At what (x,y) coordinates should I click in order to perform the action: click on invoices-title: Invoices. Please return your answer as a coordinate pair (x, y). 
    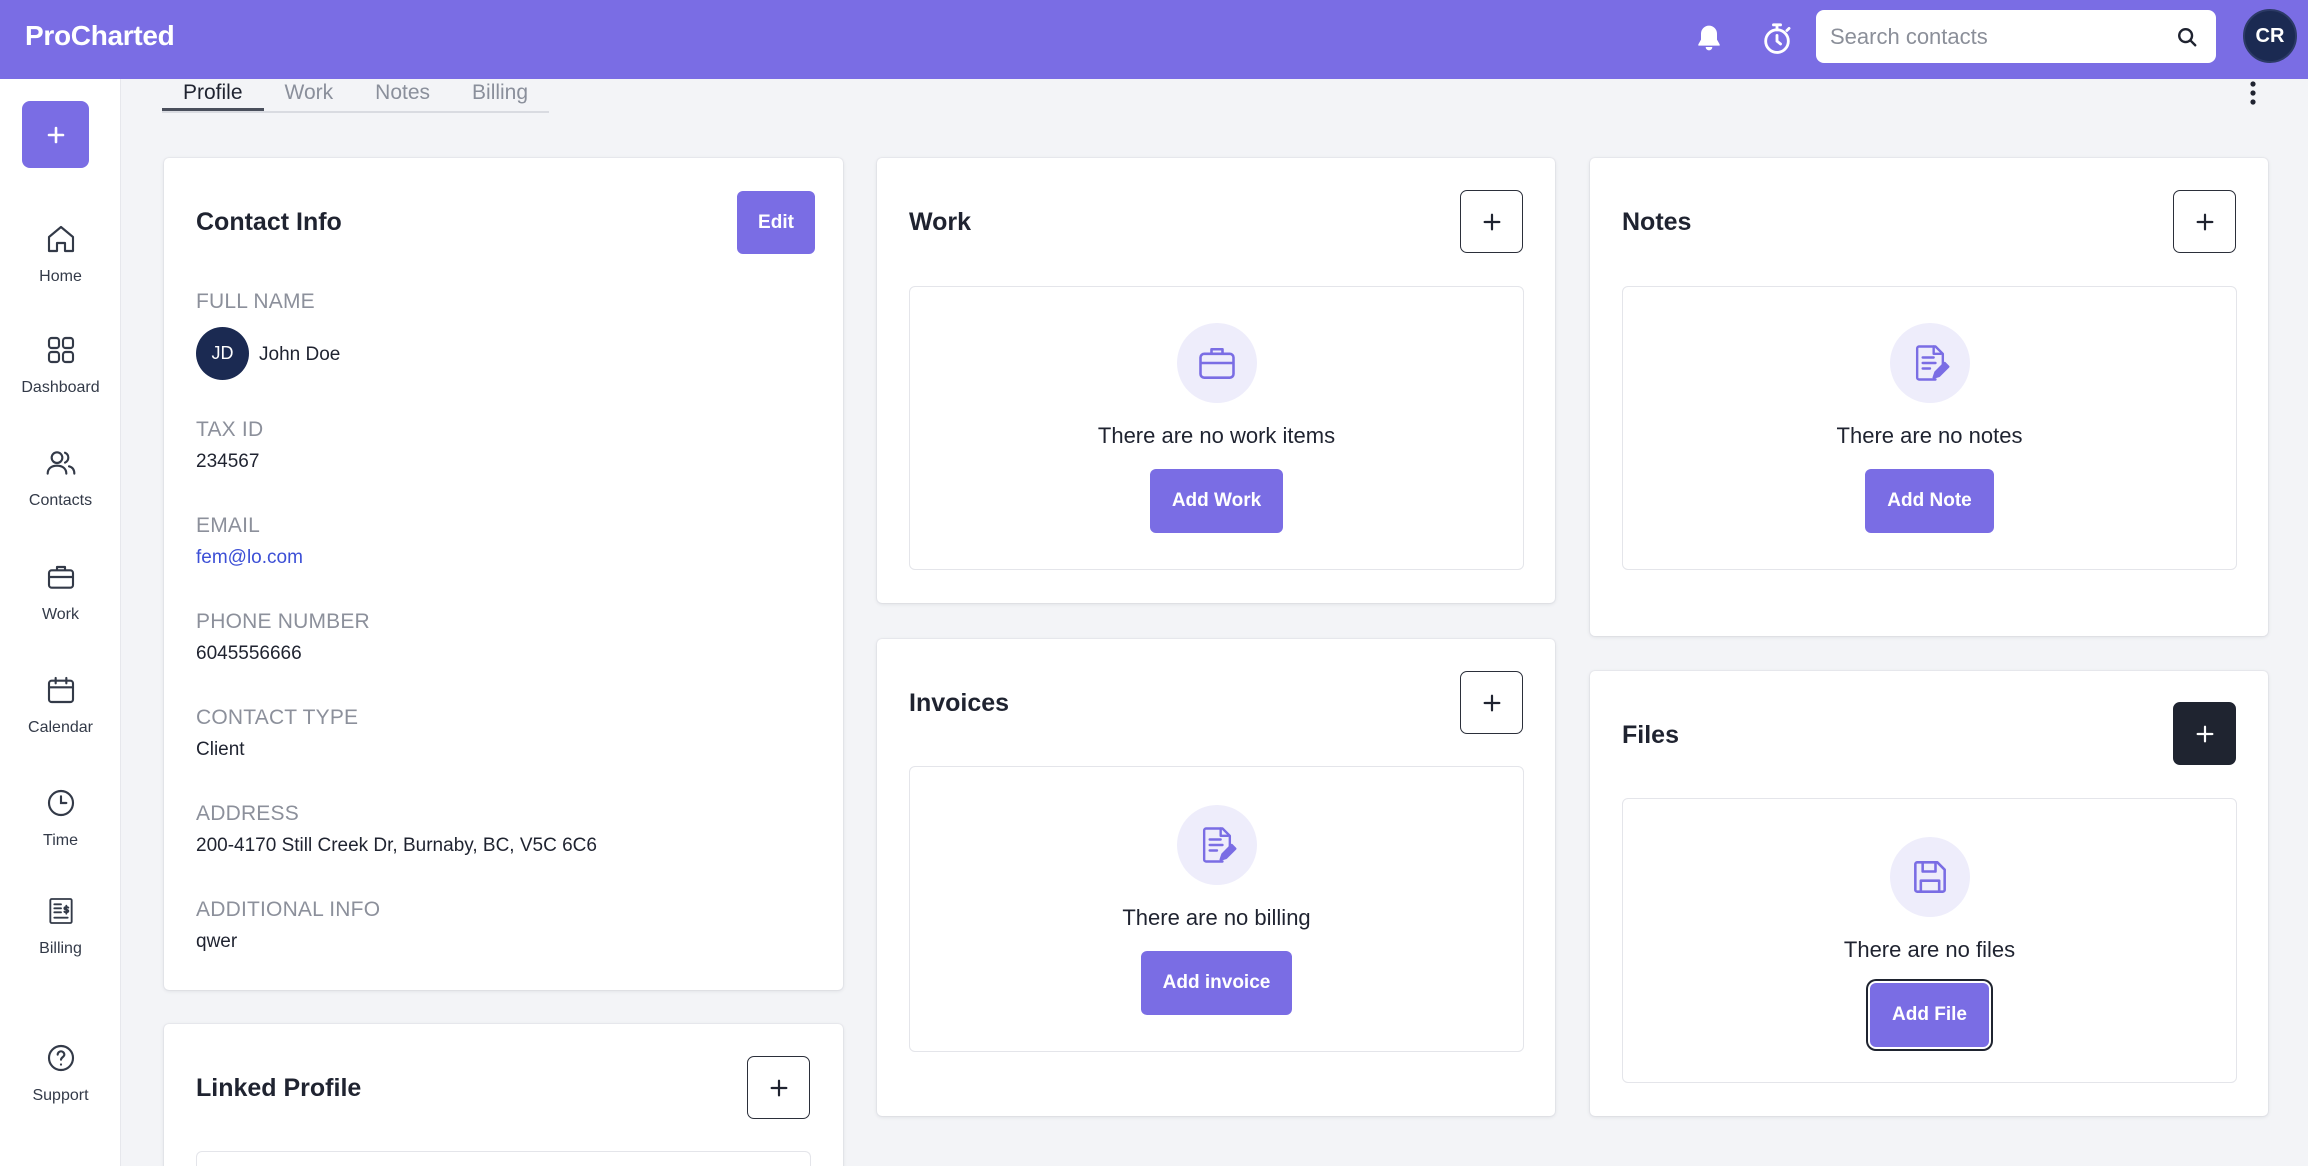
    Looking at the image, I should click on (959, 703).